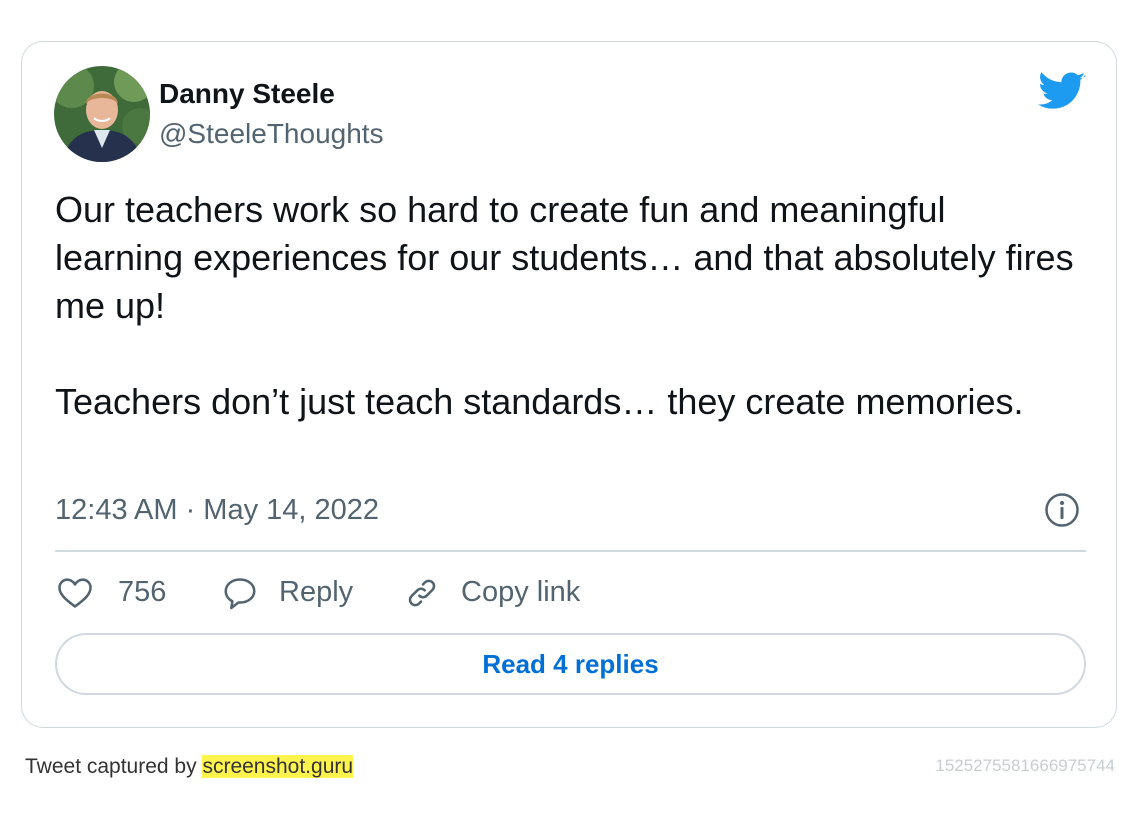 The height and width of the screenshot is (822, 1140). I want to click on capture-credit: Tweet captured by screenshot.guru, so click(189, 767).